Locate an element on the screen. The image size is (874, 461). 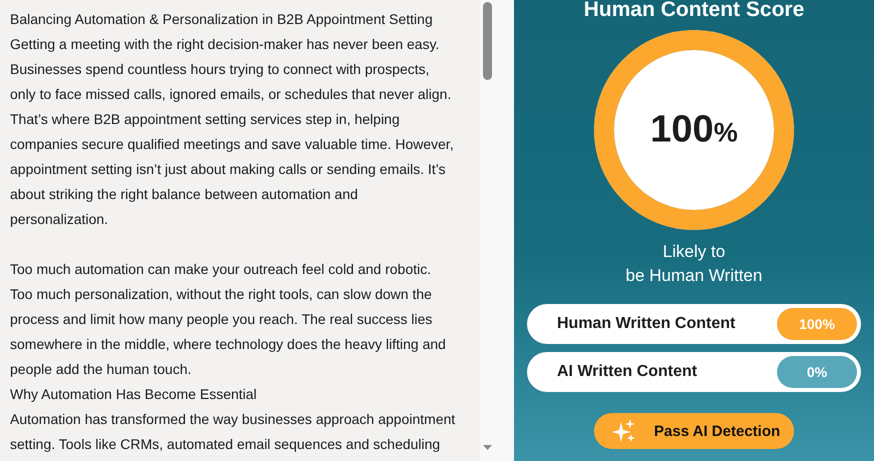
sparkle-icon is located at coordinates (624, 431).